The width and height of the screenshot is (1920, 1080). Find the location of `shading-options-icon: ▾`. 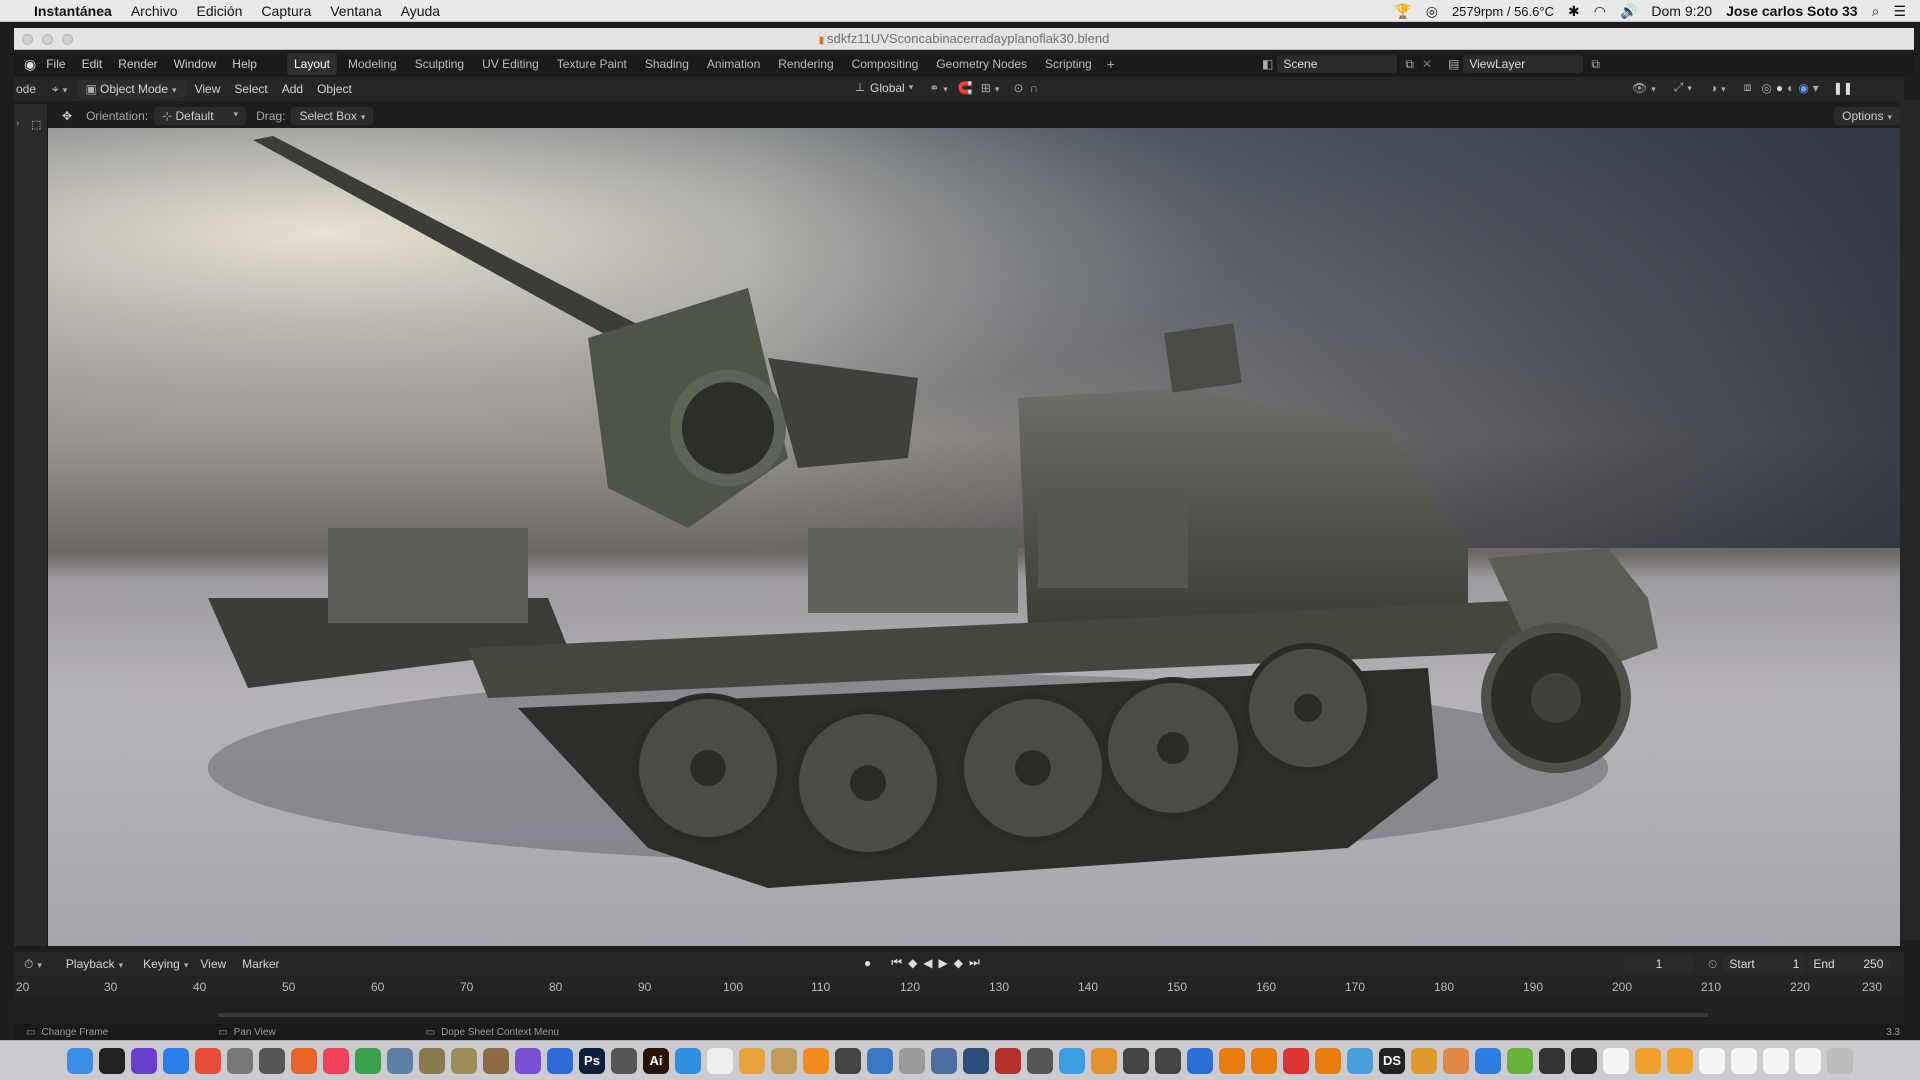

shading-options-icon: ▾ is located at coordinates (1816, 88).